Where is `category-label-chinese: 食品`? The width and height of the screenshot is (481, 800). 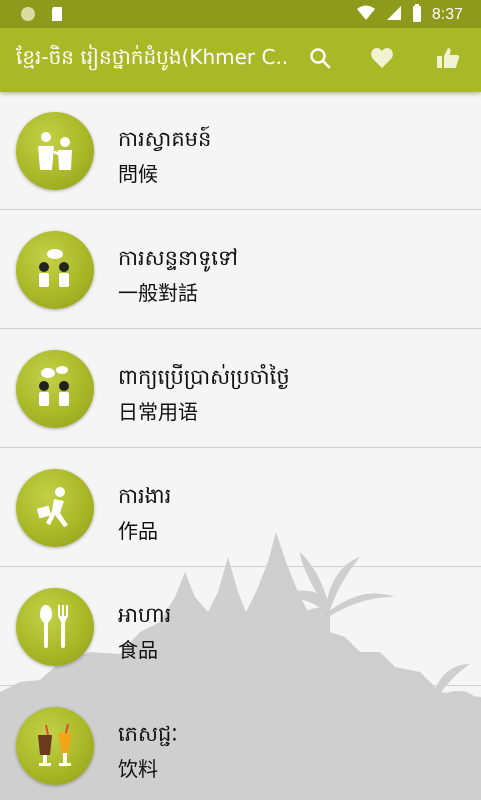 category-label-chinese: 食品 is located at coordinates (138, 650).